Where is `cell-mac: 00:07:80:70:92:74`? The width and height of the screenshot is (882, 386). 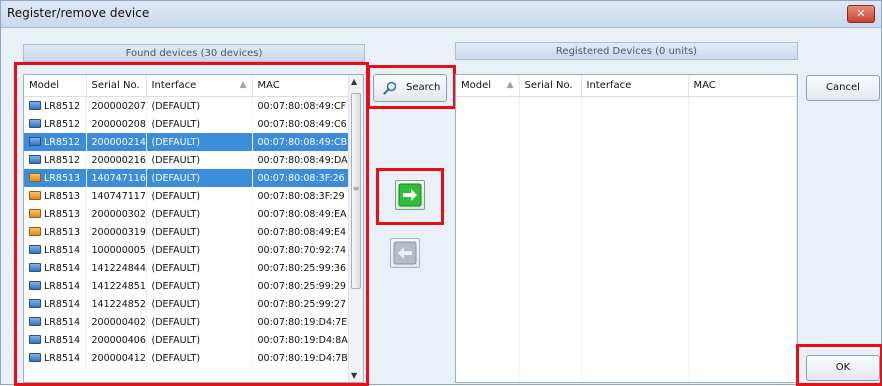
cell-mac: 00:07:80:70:92:74 is located at coordinates (307, 250).